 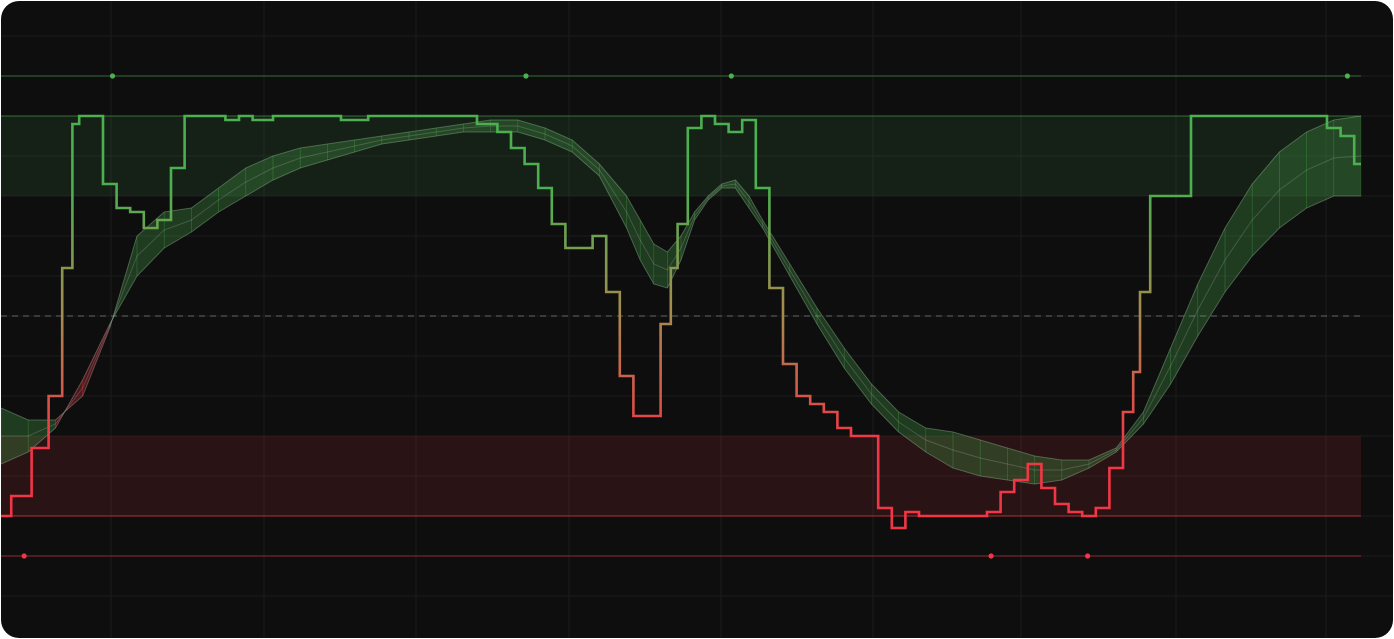 What do you see at coordinates (681, 476) in the screenshot?
I see `oversold-zone` at bounding box center [681, 476].